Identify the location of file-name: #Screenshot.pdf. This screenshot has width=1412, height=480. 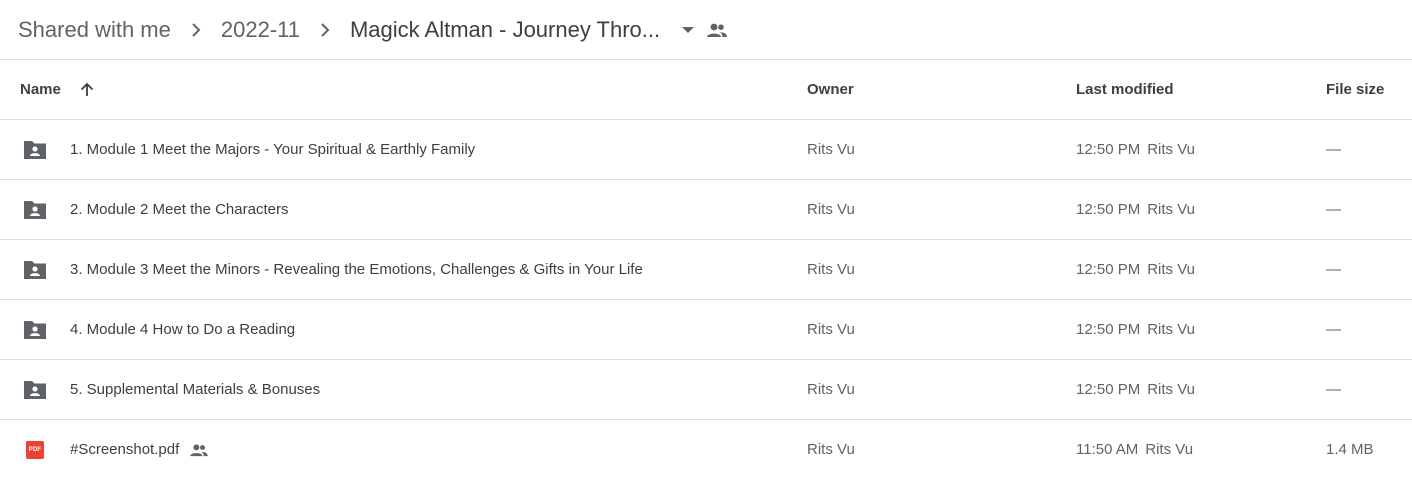
(125, 449).